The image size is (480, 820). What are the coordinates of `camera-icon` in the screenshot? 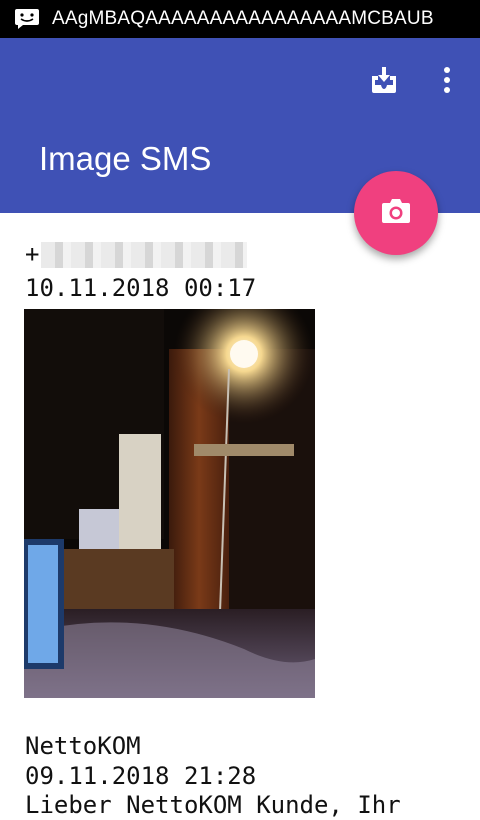 It's located at (396, 213).